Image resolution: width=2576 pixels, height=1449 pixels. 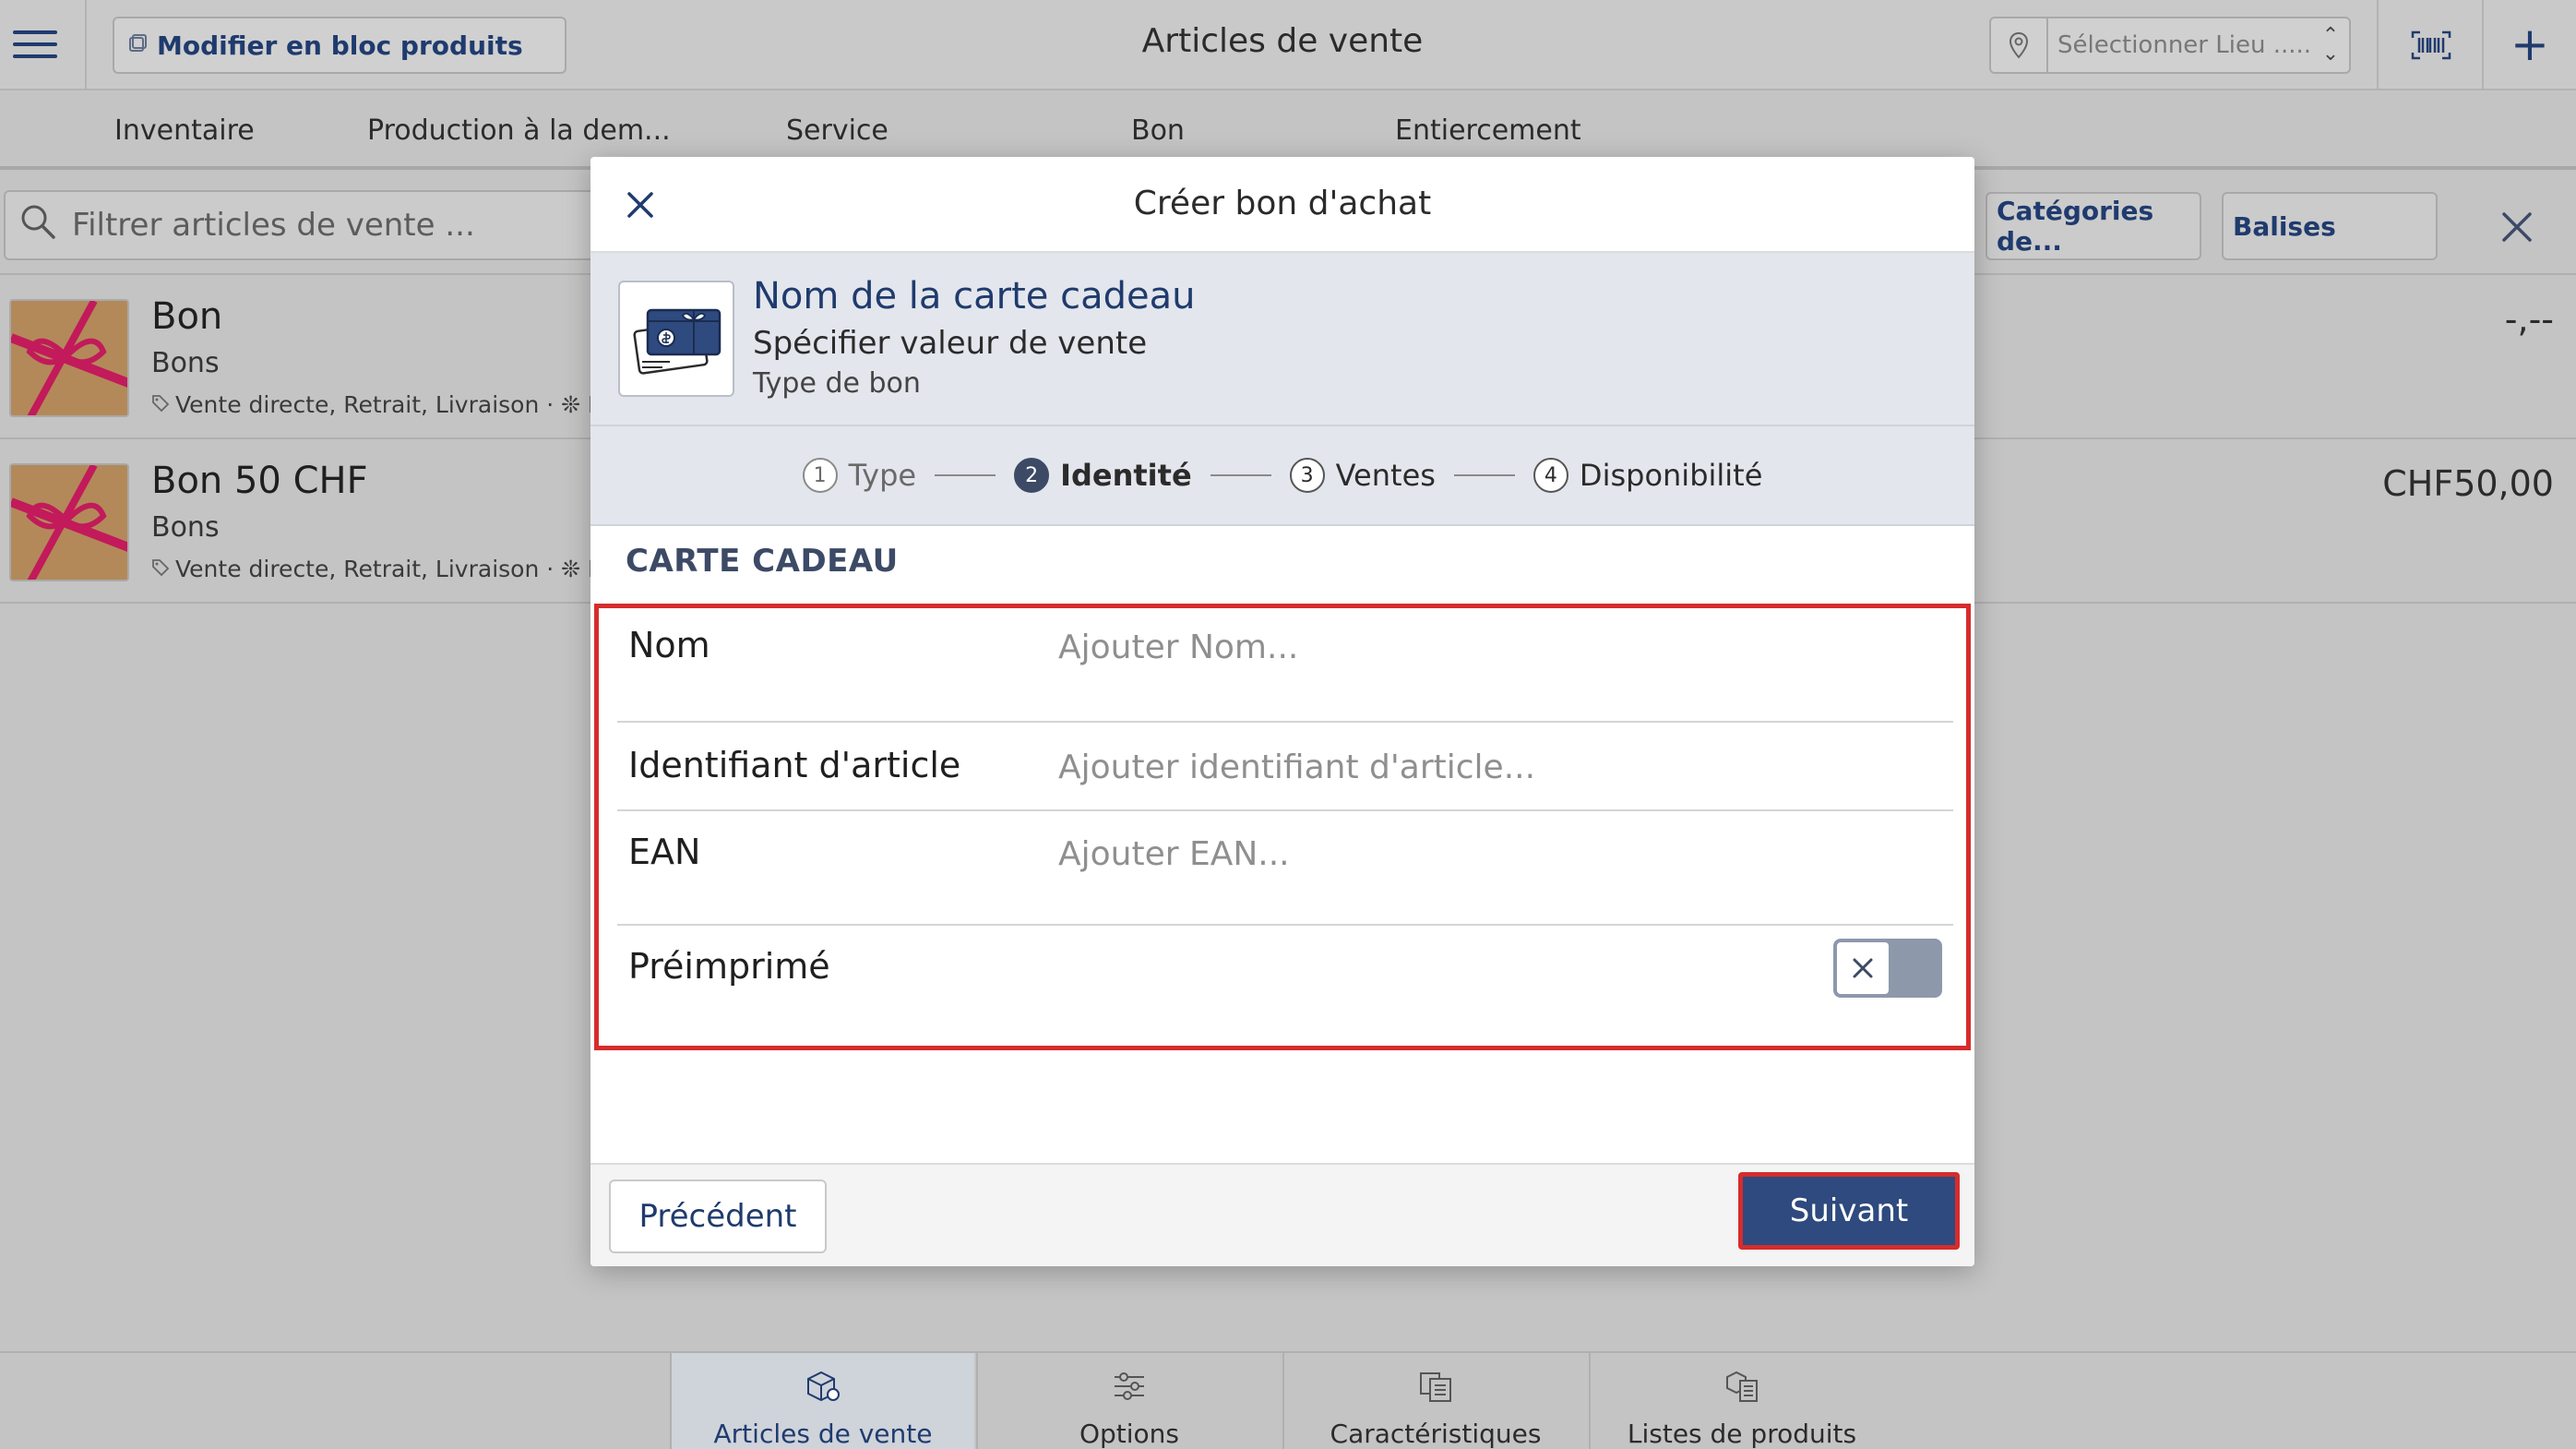 I want to click on barcode-scan-icon, so click(x=2431, y=45).